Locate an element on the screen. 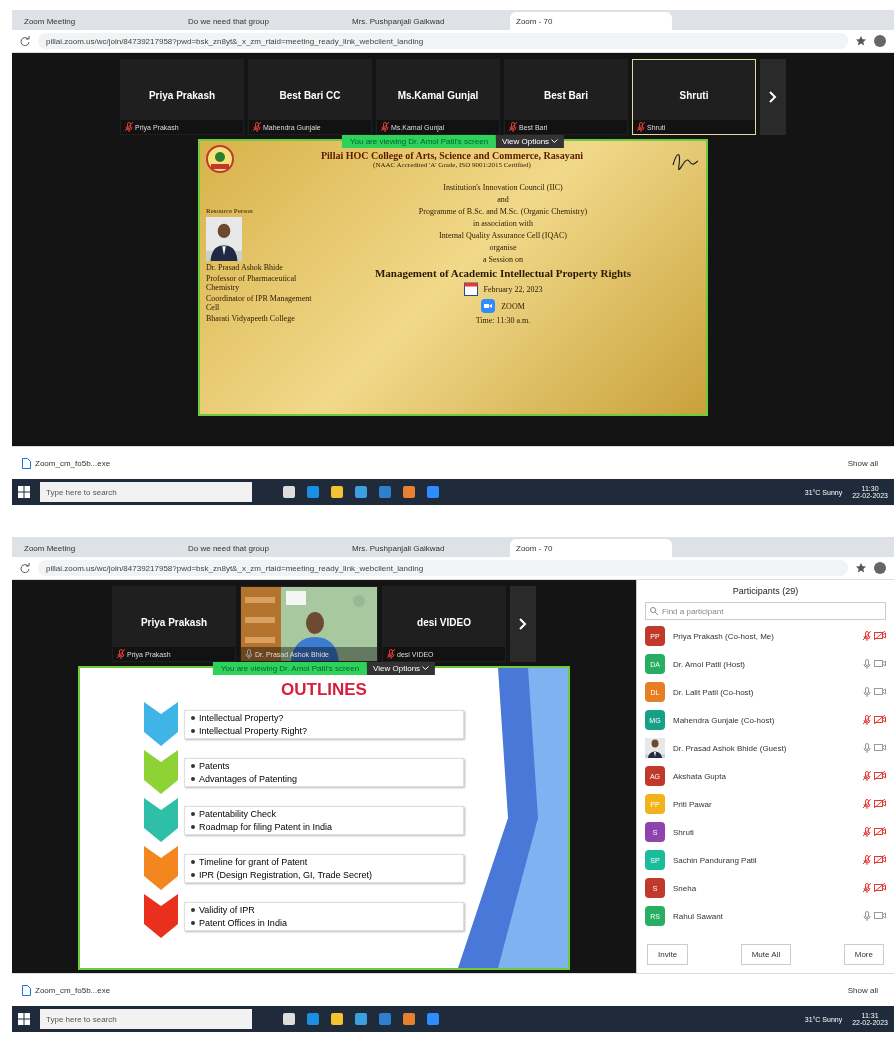 Image resolution: width=894 pixels, height=1037 pixels. participant-name: Shruti is located at coordinates (694, 95).